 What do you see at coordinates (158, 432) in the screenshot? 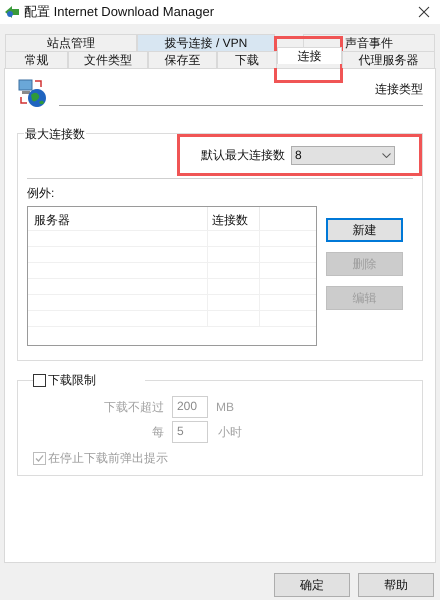
I see `field-label: 每` at bounding box center [158, 432].